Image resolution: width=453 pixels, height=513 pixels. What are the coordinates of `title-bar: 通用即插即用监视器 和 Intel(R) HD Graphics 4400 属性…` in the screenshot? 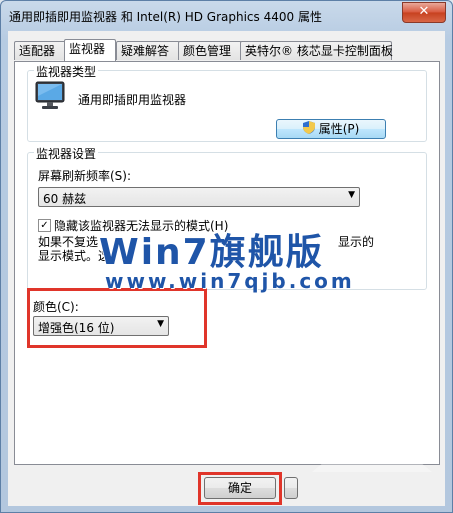 It's located at (226, 15).